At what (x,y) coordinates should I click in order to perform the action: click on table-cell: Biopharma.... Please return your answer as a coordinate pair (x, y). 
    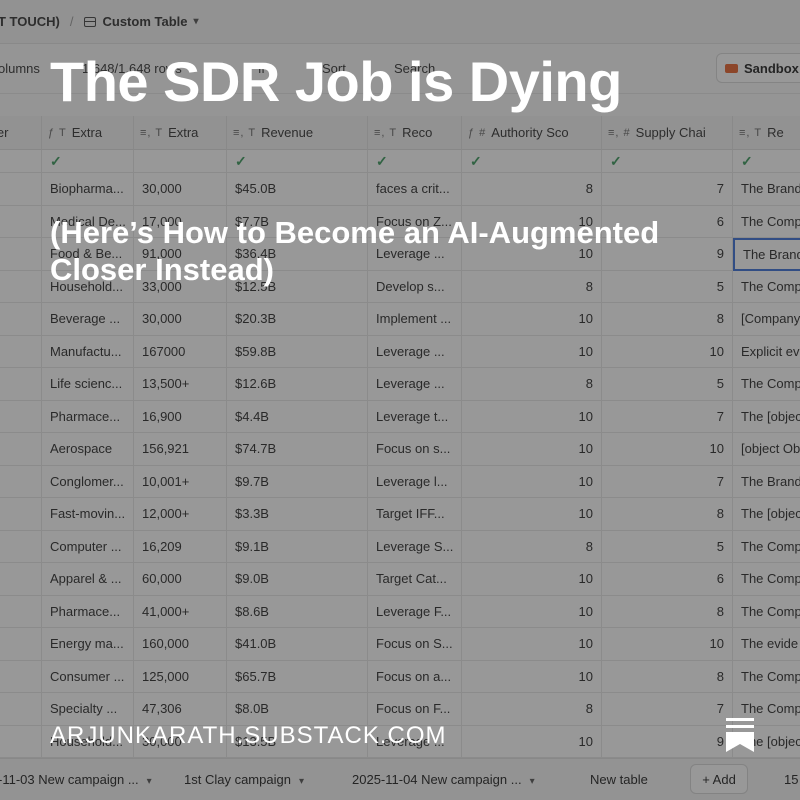
    Looking at the image, I should click on (88, 189).